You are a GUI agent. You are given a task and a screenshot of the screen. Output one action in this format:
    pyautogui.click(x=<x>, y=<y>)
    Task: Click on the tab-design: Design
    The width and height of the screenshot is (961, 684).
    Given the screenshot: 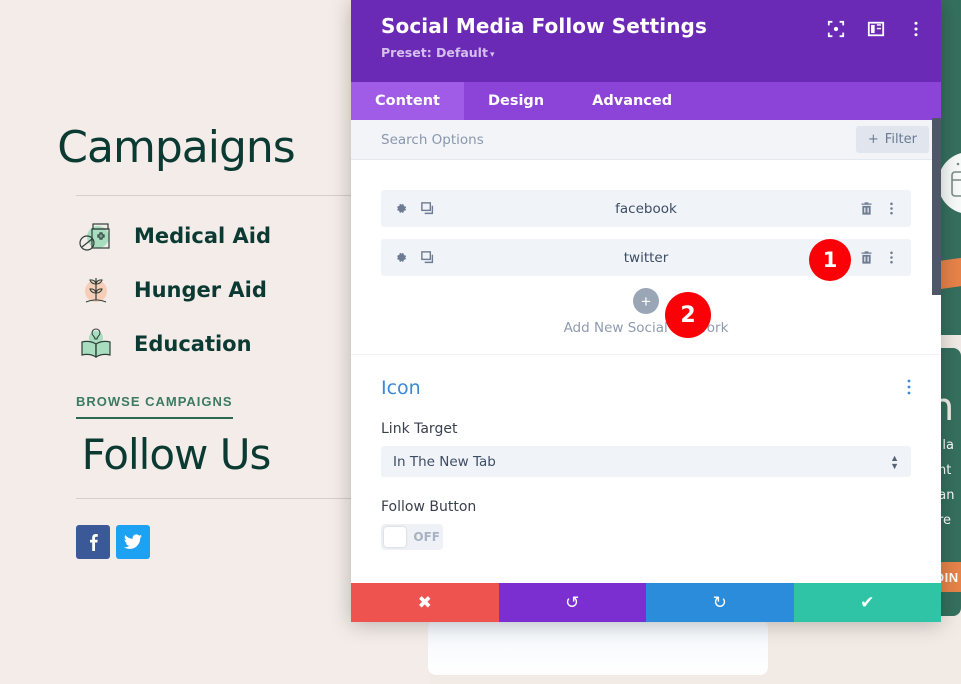 What is the action you would take?
    pyautogui.click(x=516, y=101)
    